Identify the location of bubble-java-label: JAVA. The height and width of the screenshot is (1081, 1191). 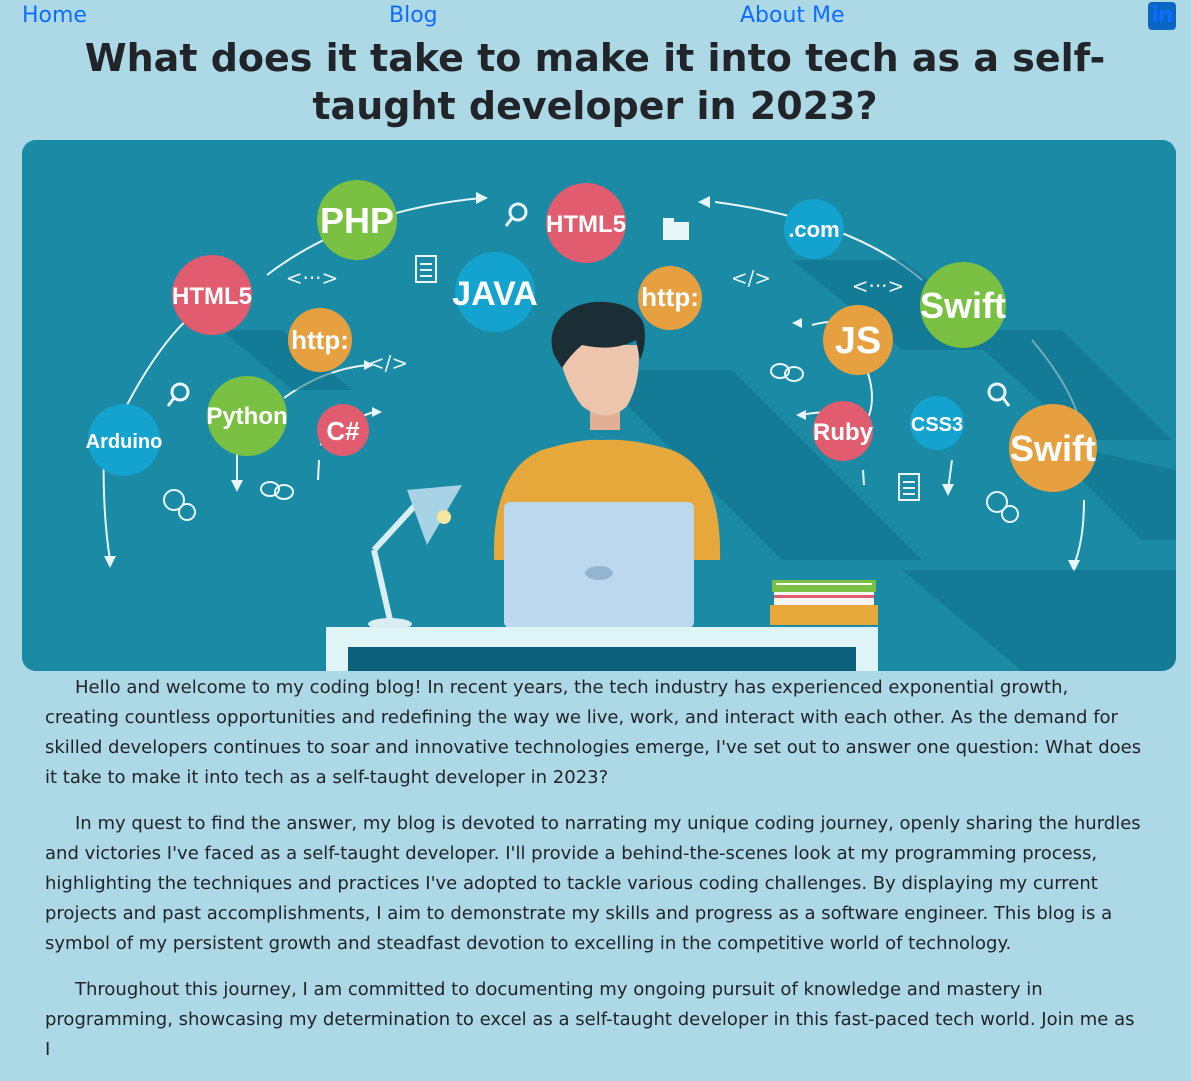
(495, 294).